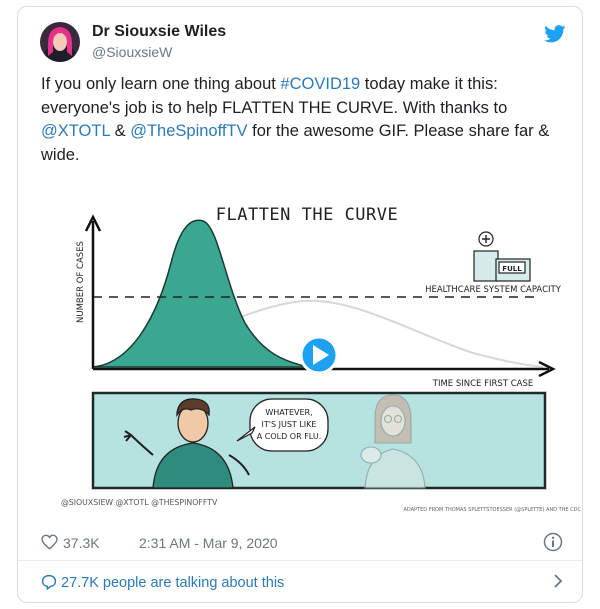 The width and height of the screenshot is (600, 609). Describe the element at coordinates (553, 543) in the screenshot. I see `info-icon` at that location.